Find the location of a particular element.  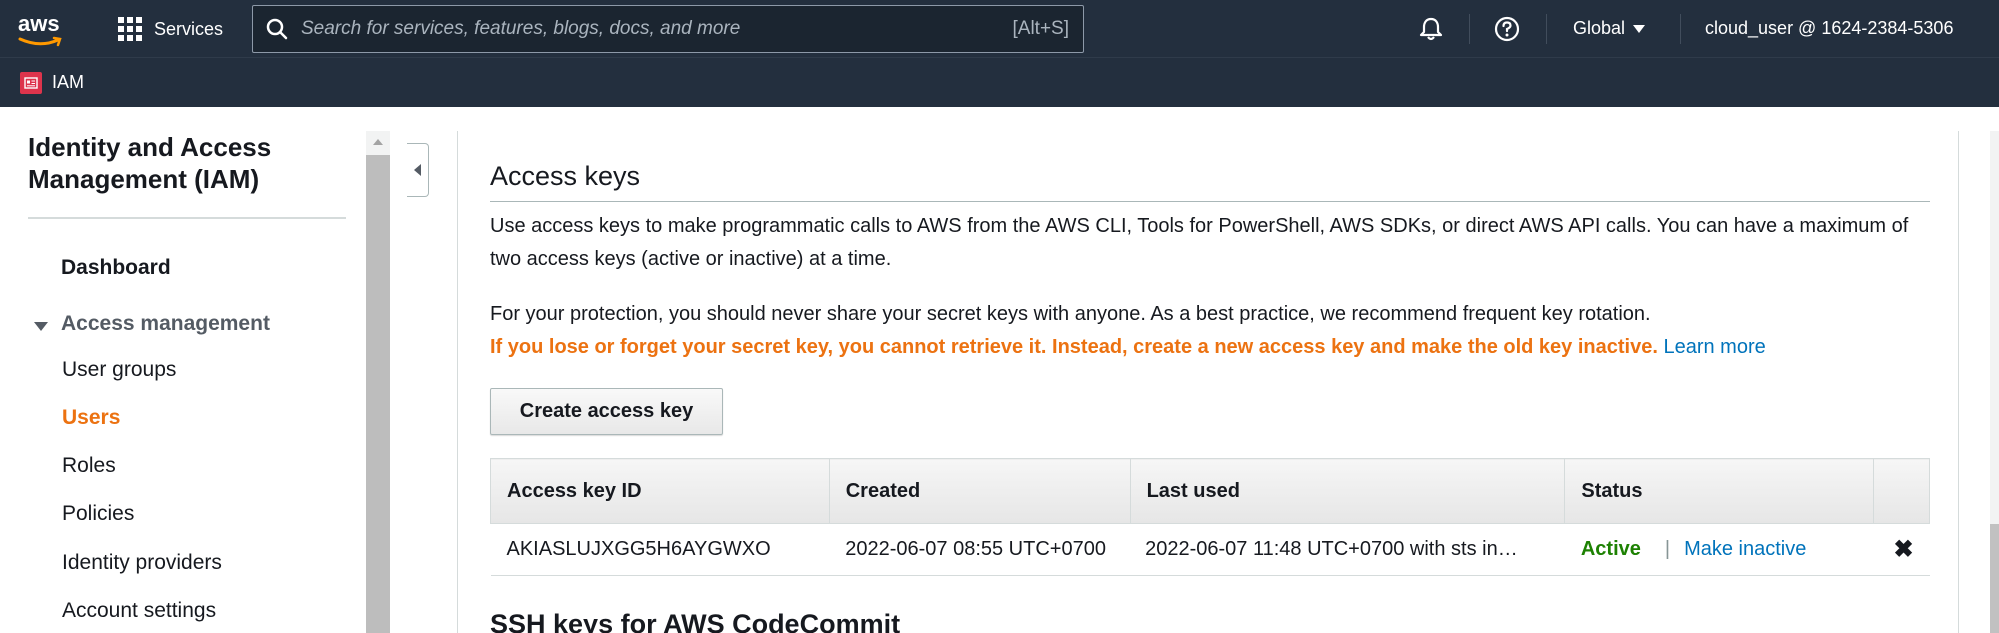

sidebar-section-access-management: Access management is located at coordinates (165, 324).